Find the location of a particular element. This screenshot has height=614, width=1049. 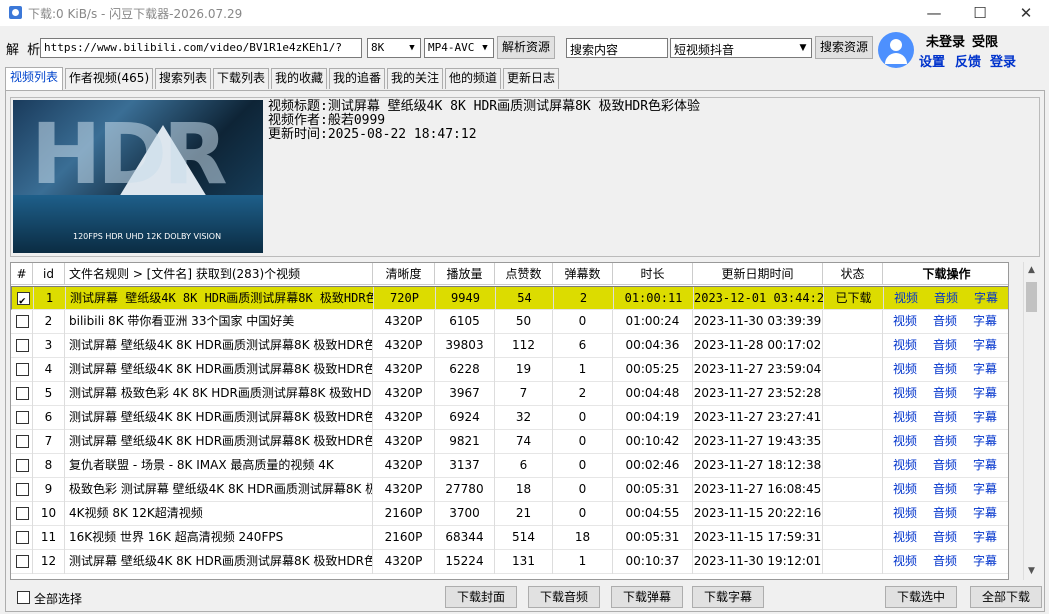

tab-search-list: 搜索列表 is located at coordinates (183, 78).